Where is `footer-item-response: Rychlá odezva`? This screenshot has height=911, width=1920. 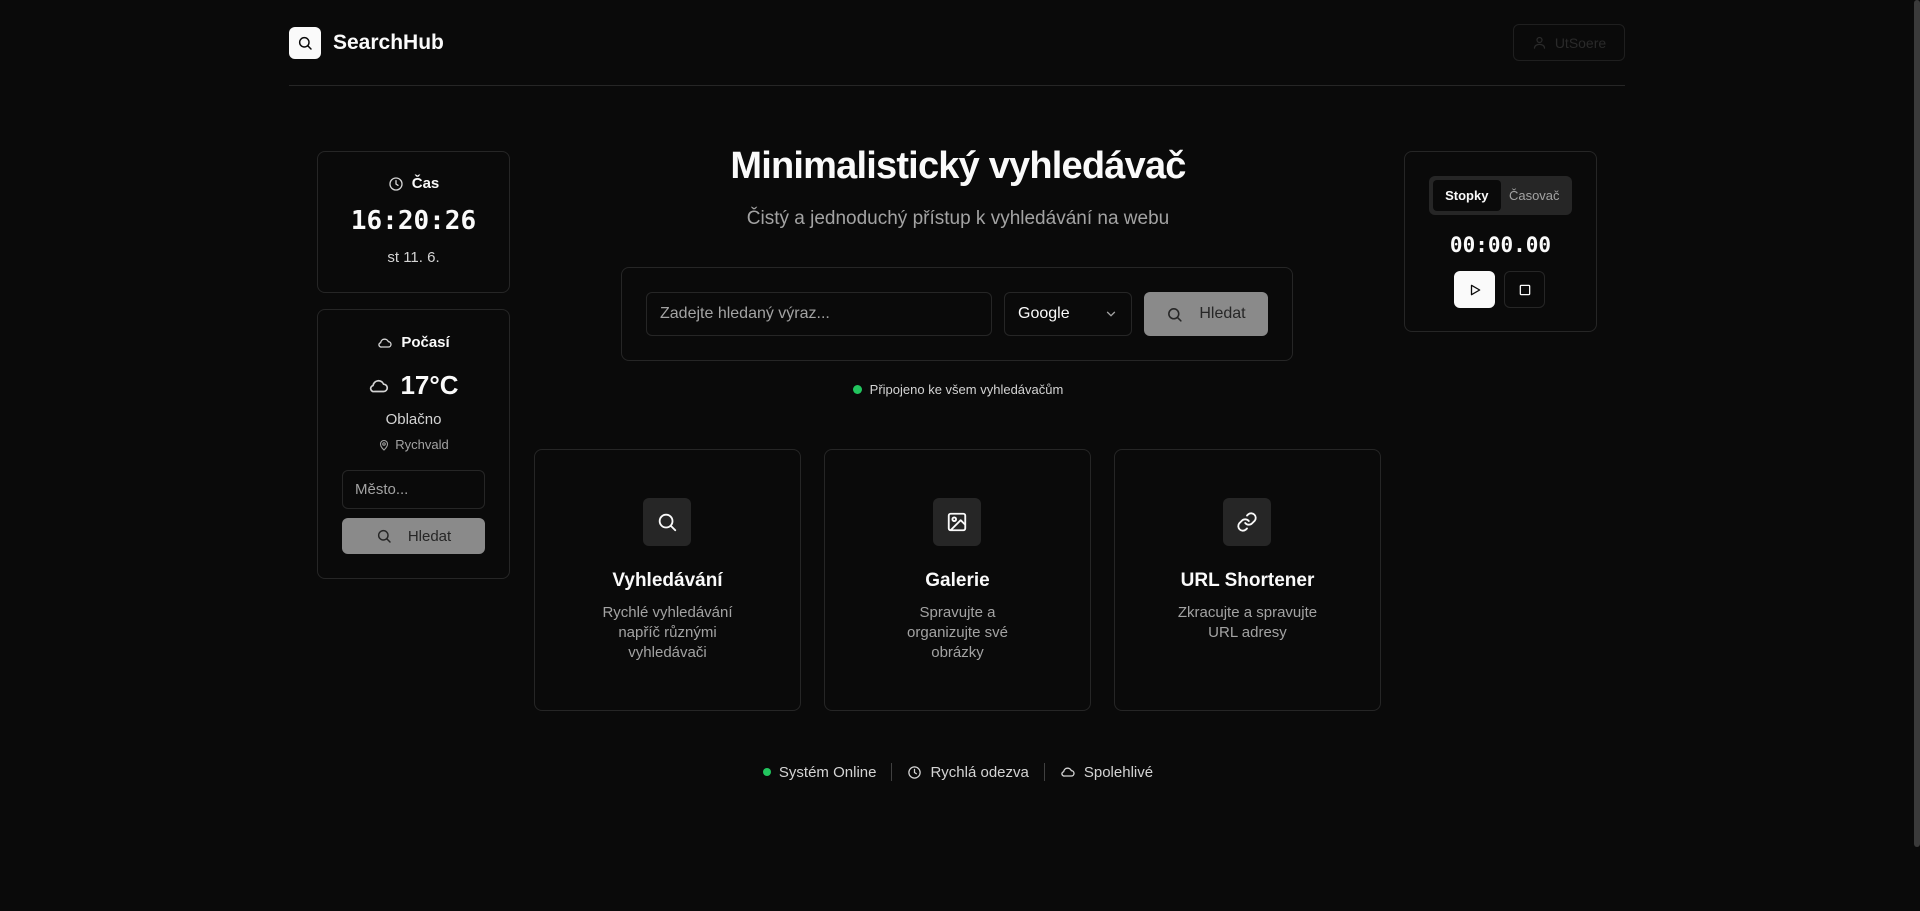 footer-item-response: Rychlá odezva is located at coordinates (968, 772).